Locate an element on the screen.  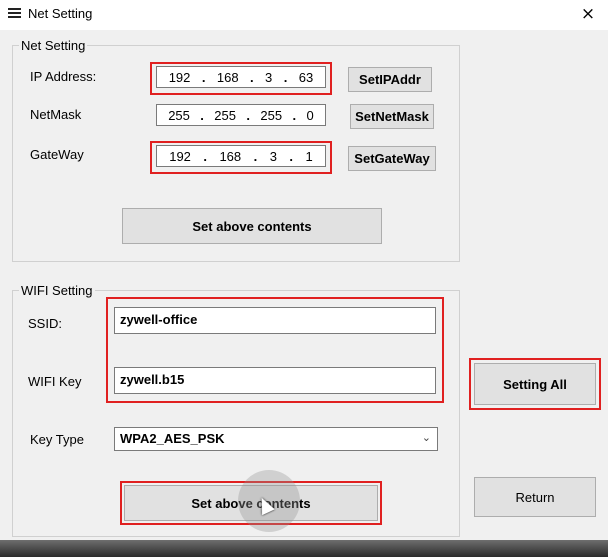
netmask-octet-2: 255 is located at coordinates (225, 115).